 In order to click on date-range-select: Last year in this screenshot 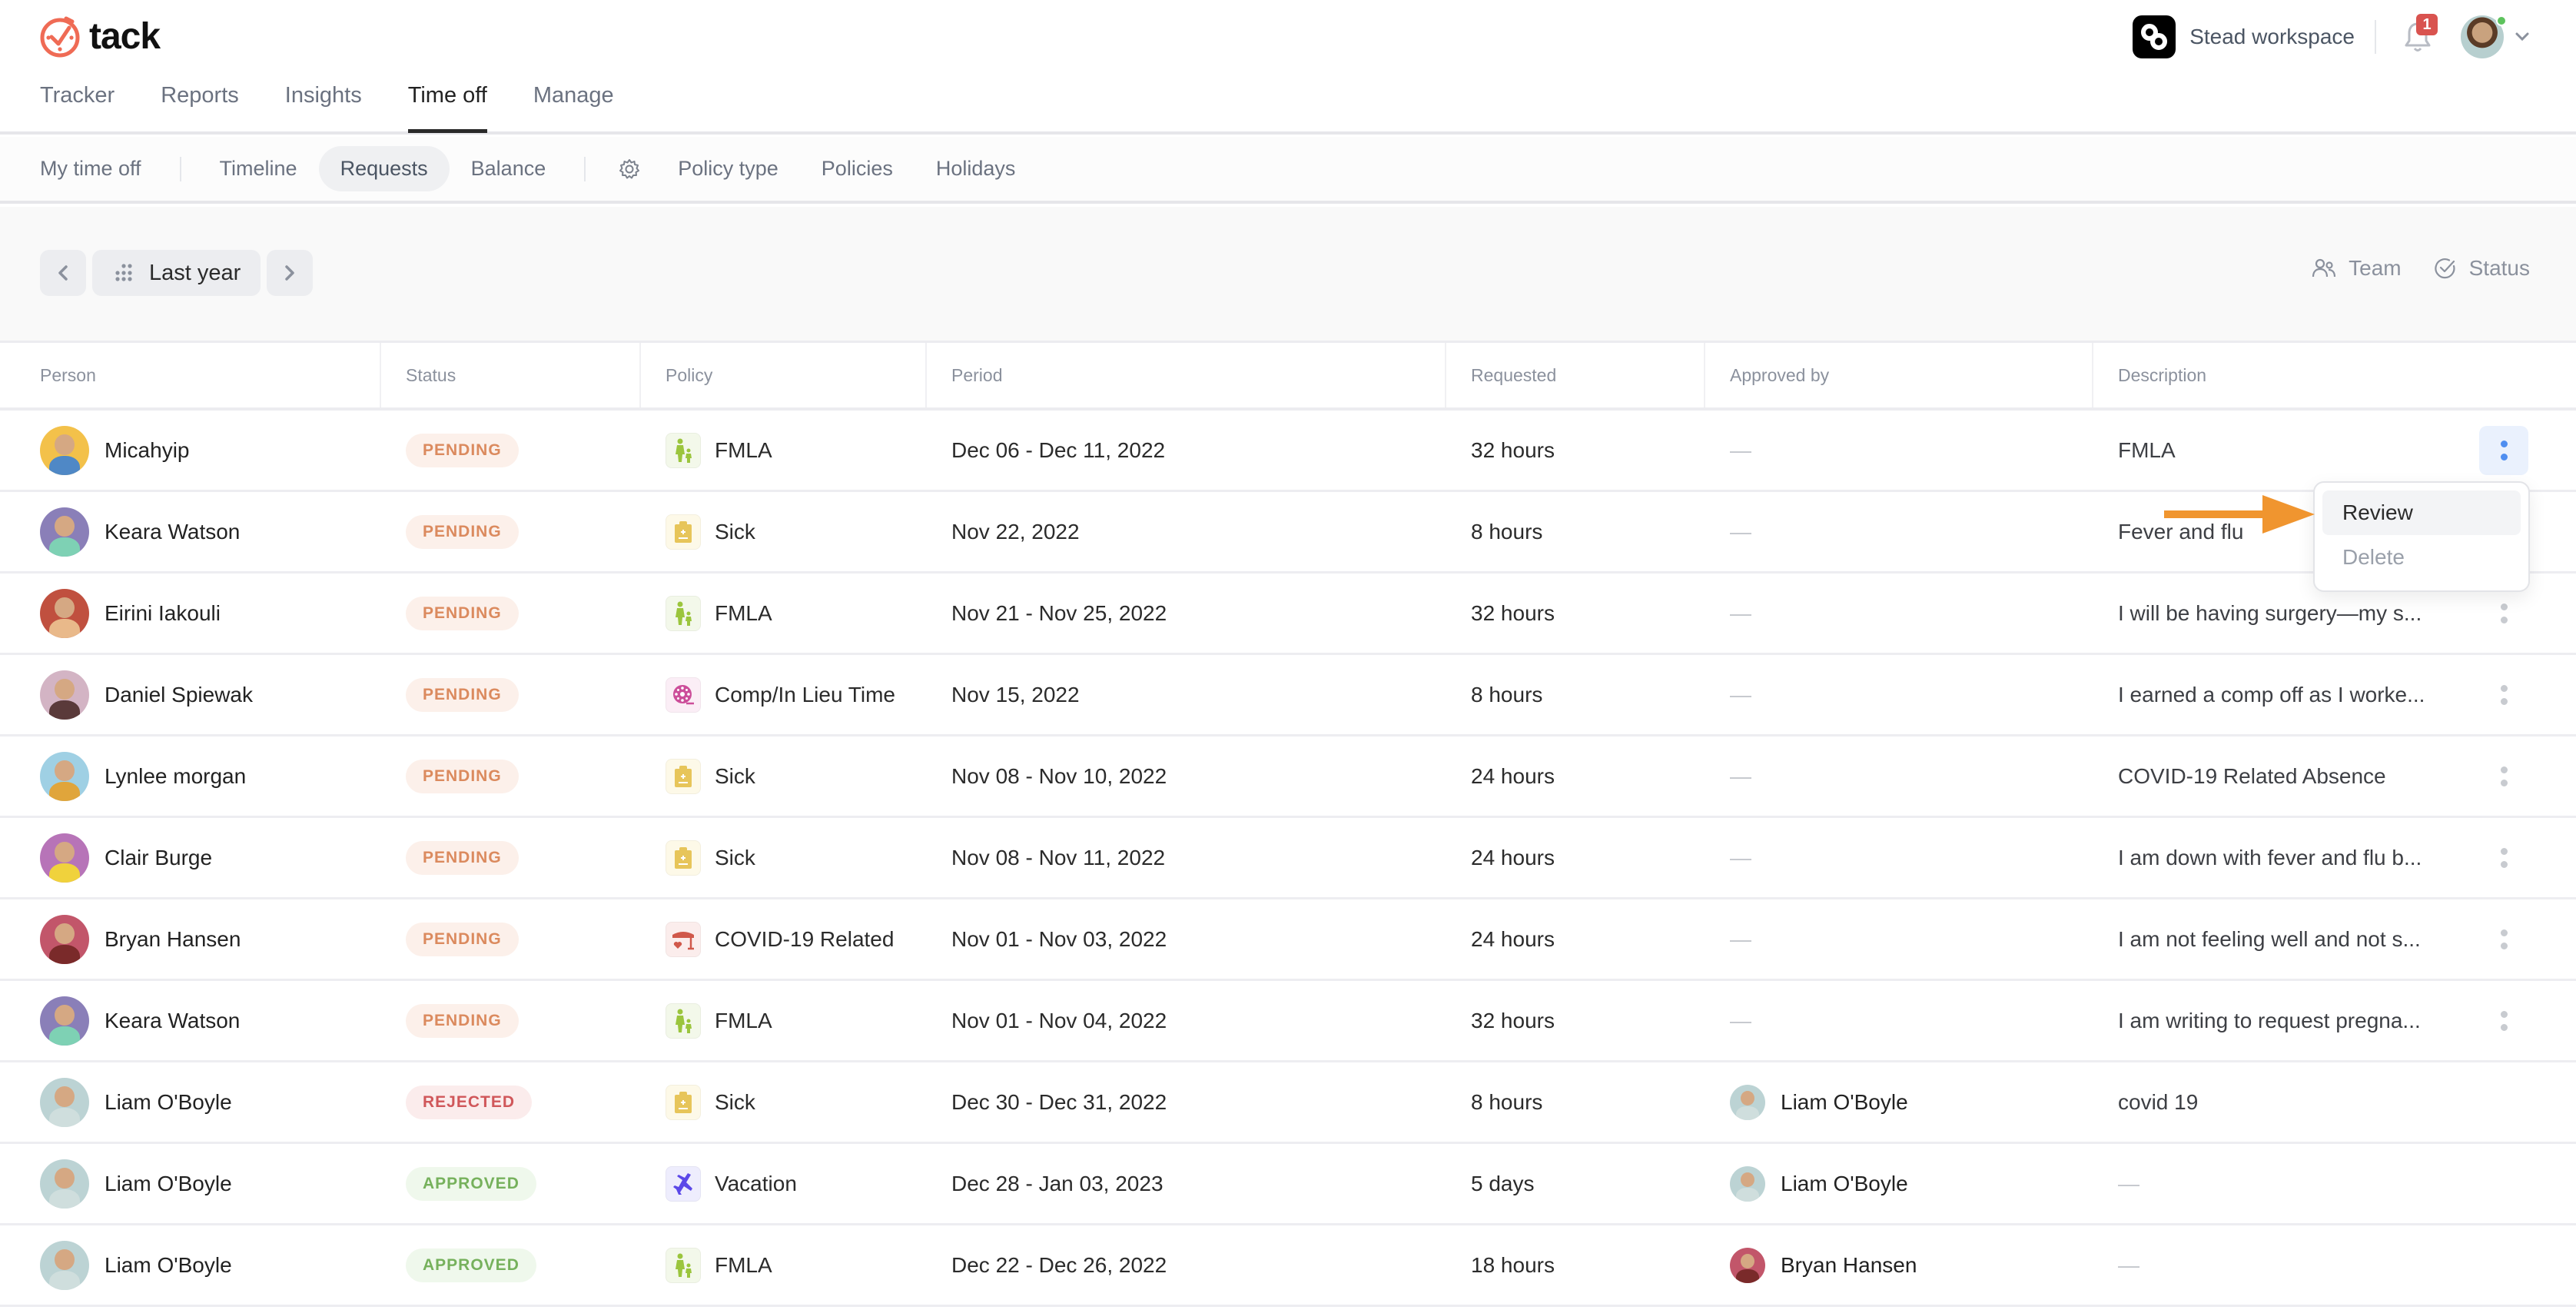, I will do `click(176, 273)`.